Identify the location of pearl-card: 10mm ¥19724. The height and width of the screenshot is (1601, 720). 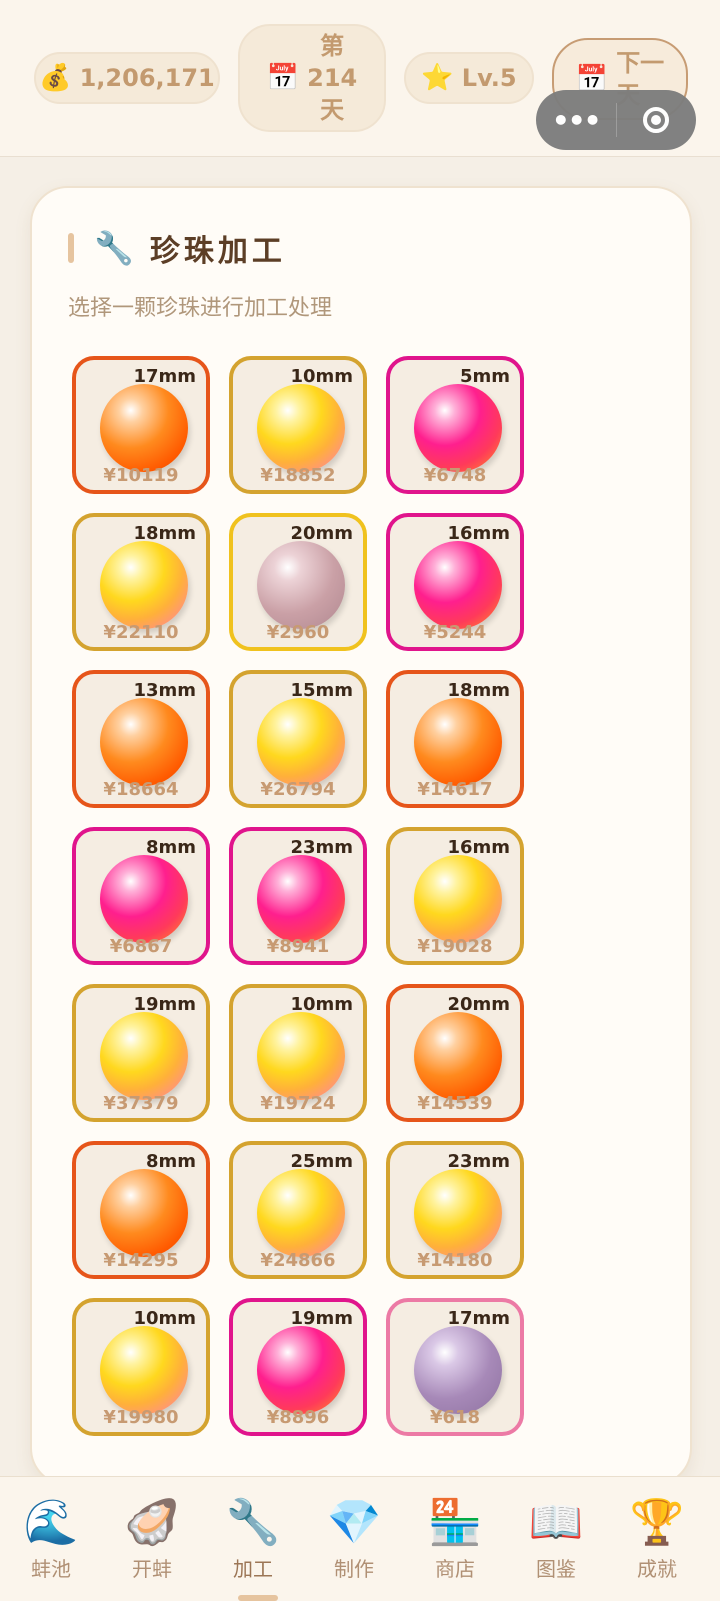
(298, 1053).